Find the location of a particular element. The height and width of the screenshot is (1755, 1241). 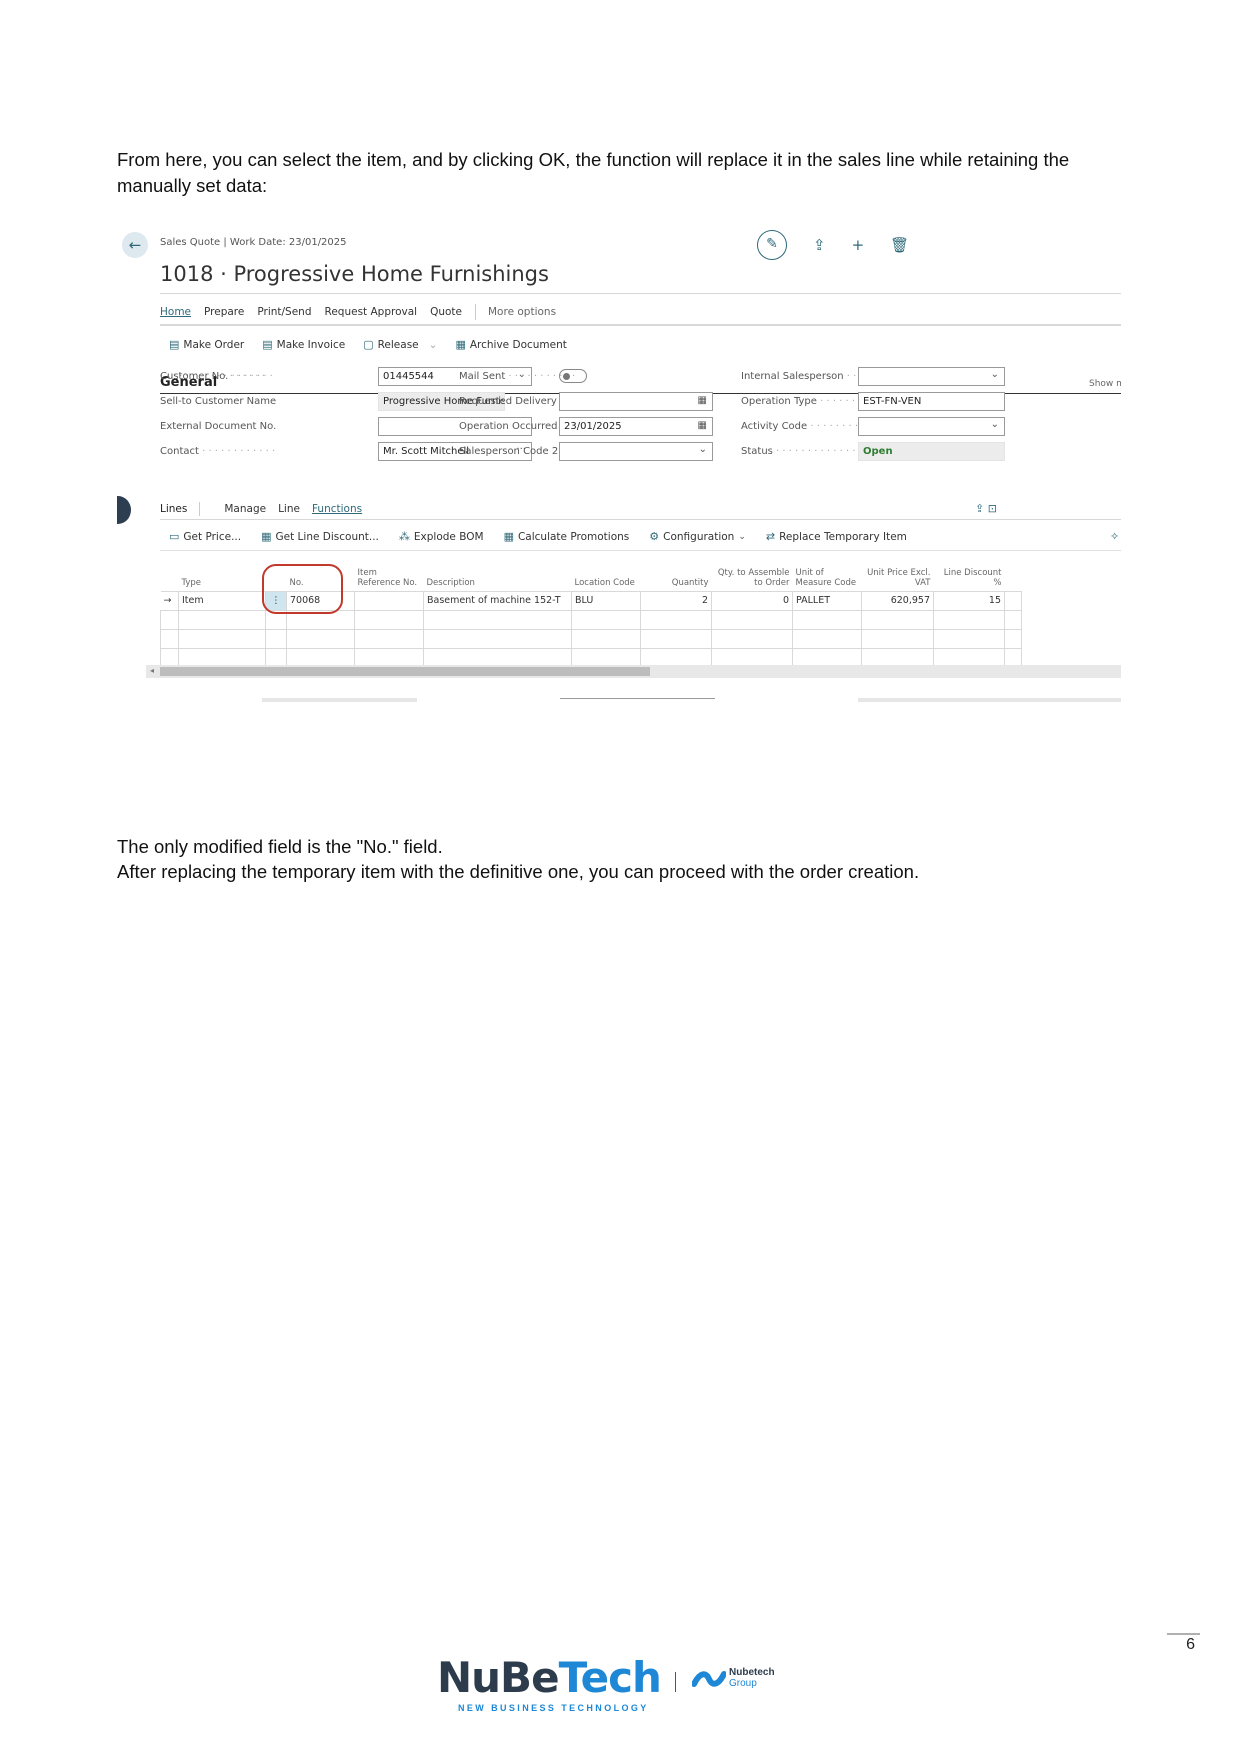

external-document-no-label: External Document No. is located at coordinates (218, 426).